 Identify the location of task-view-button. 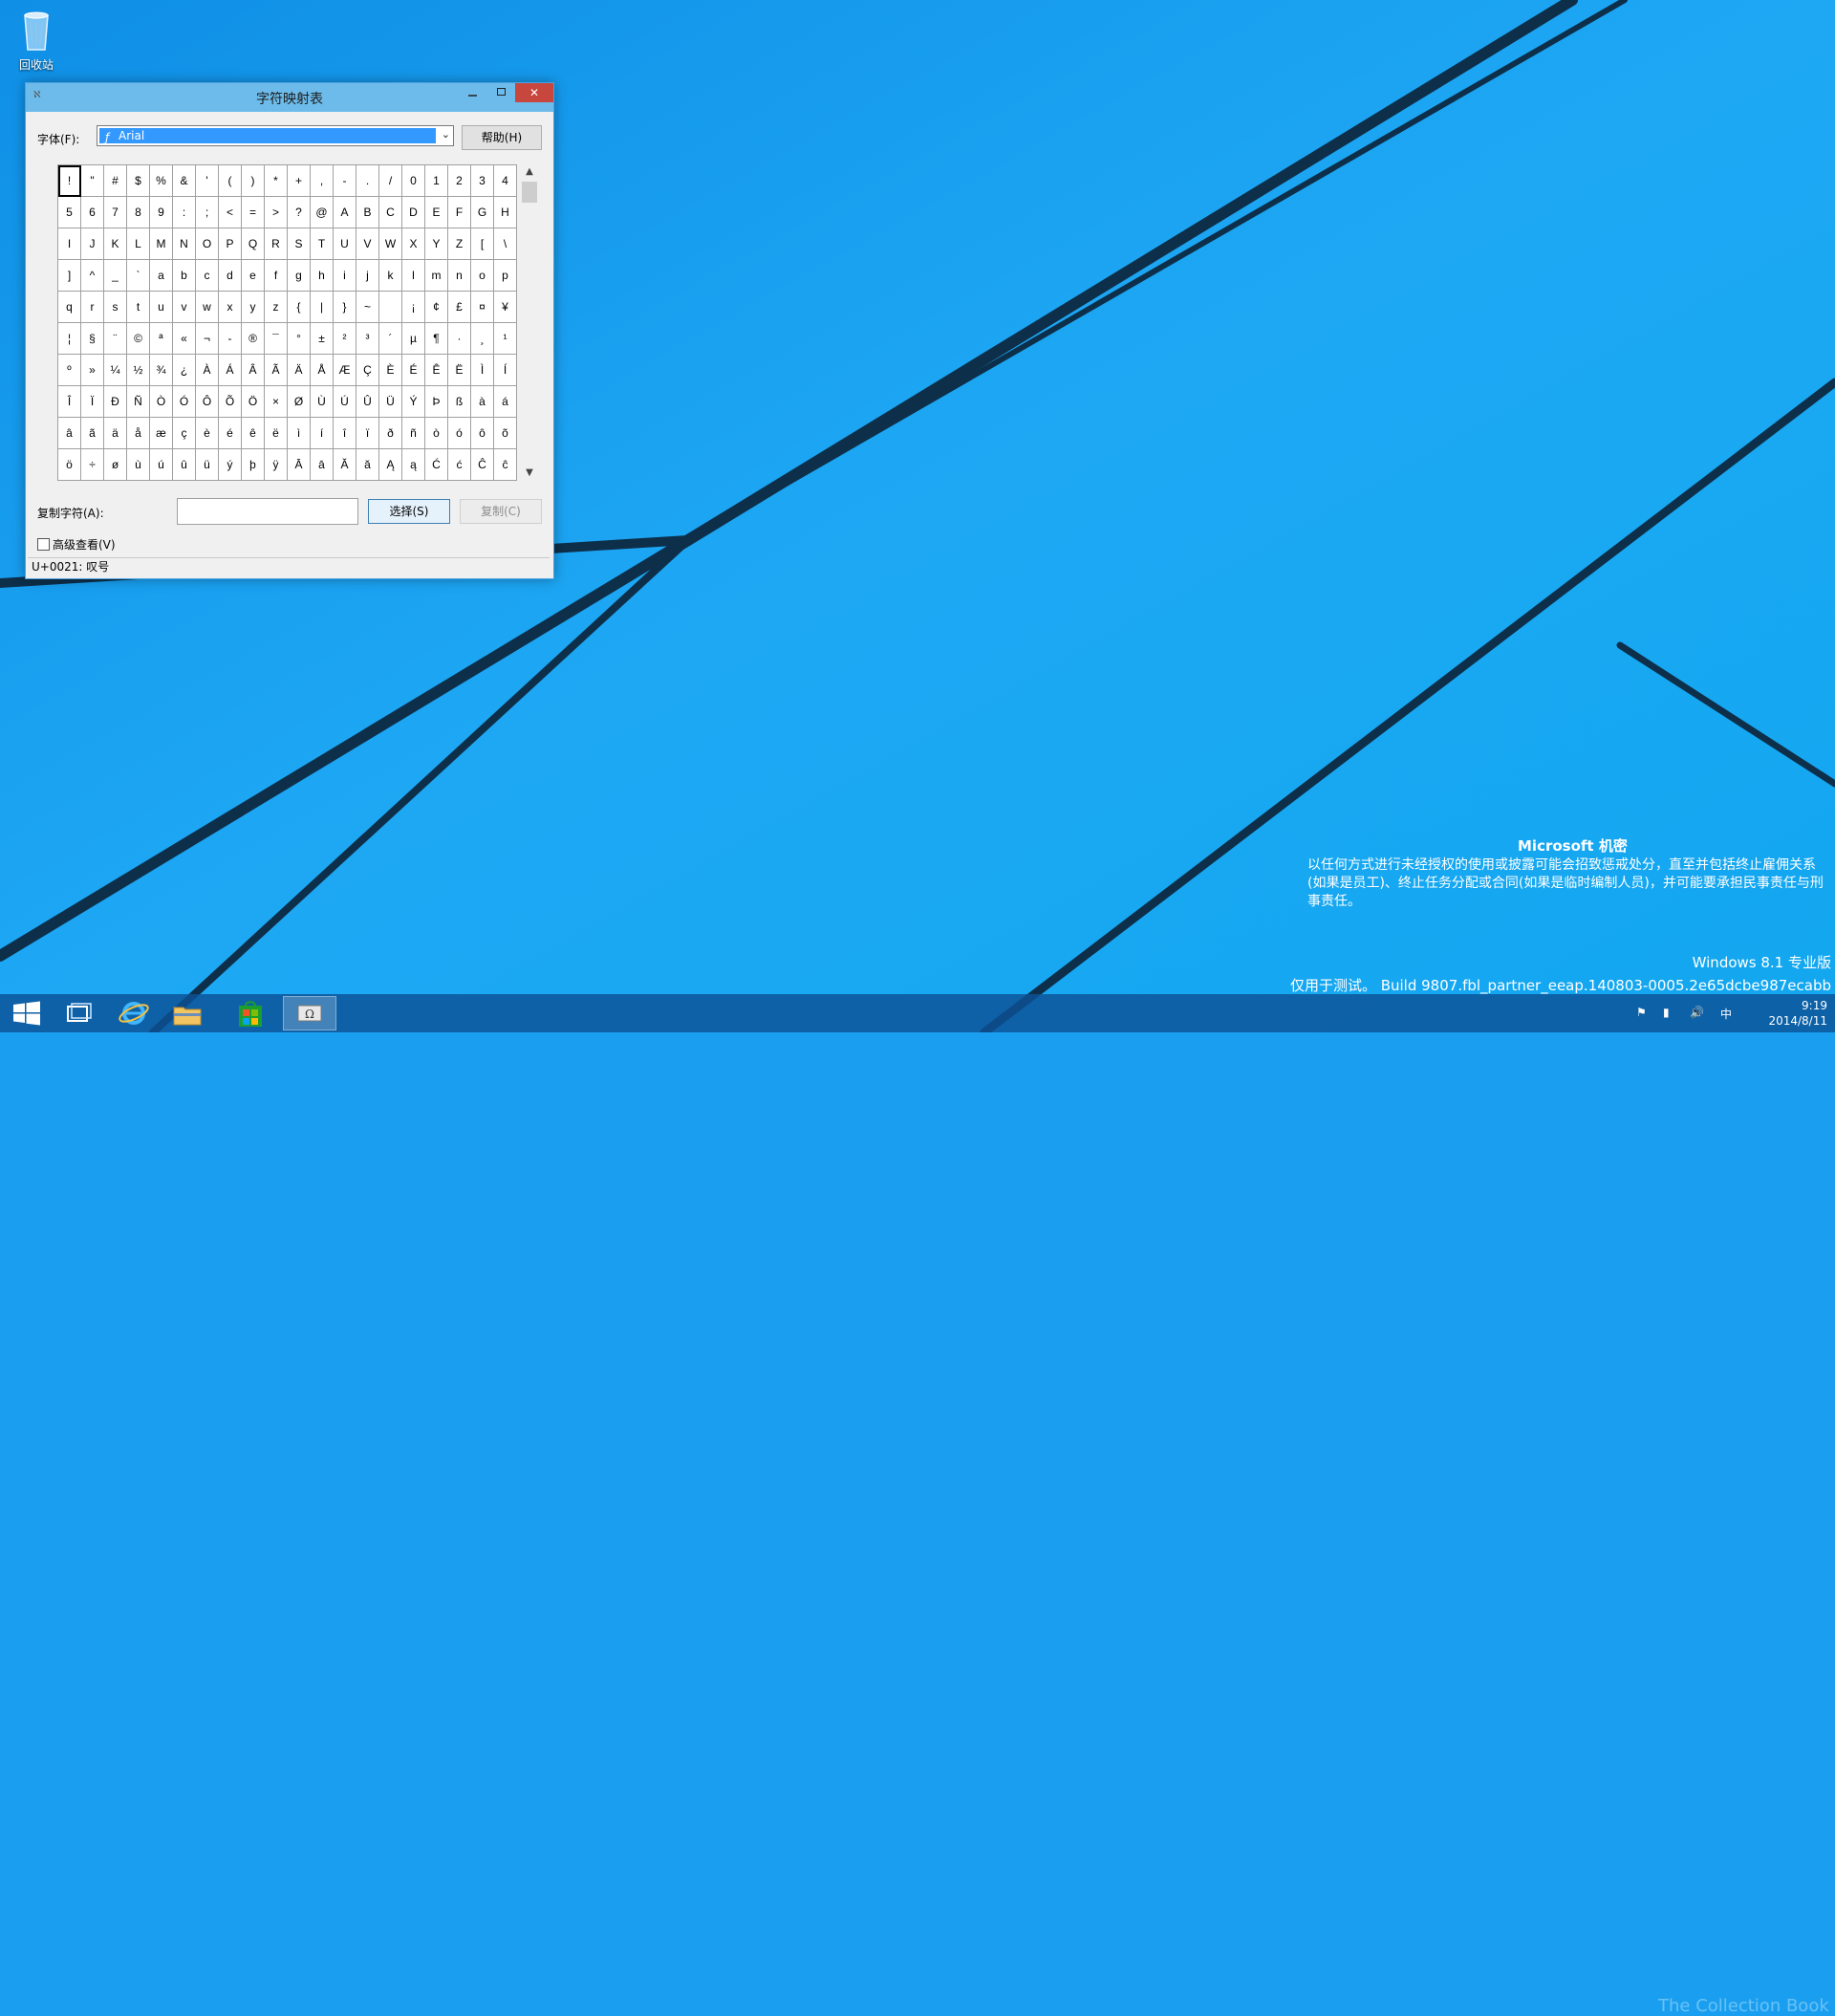
(80, 1013).